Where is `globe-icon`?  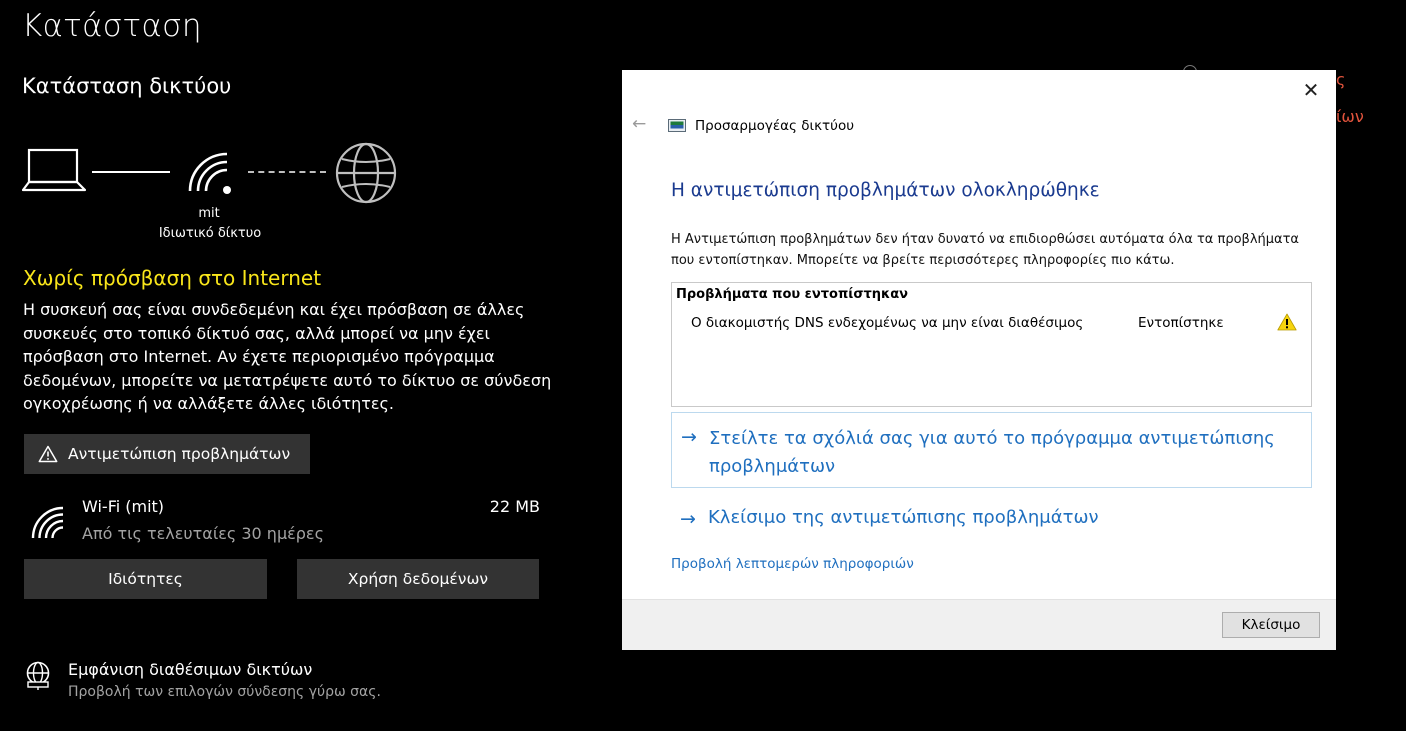 globe-icon is located at coordinates (366, 173).